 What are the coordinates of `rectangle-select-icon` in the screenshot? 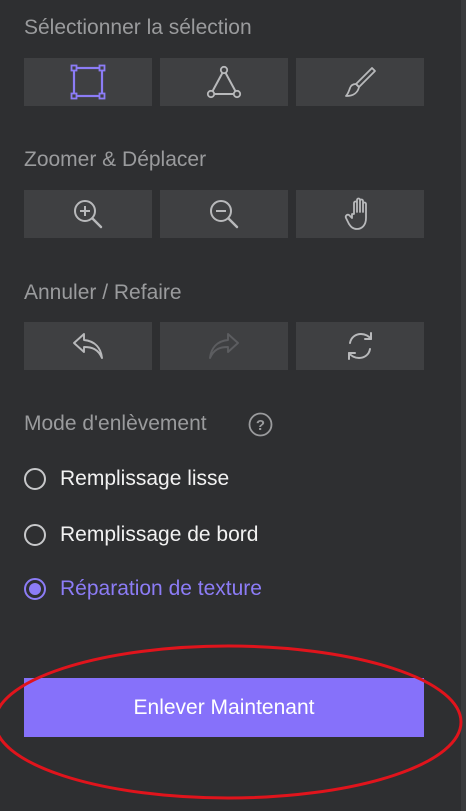 It's located at (88, 82).